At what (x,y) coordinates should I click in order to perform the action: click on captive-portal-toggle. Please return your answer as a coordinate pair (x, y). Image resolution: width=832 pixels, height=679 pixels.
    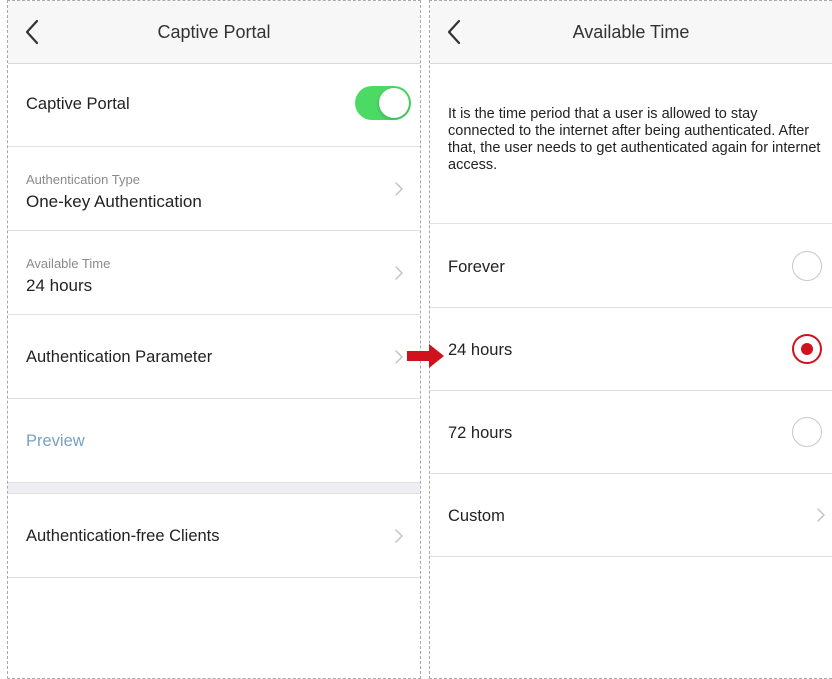
    Looking at the image, I should click on (383, 103).